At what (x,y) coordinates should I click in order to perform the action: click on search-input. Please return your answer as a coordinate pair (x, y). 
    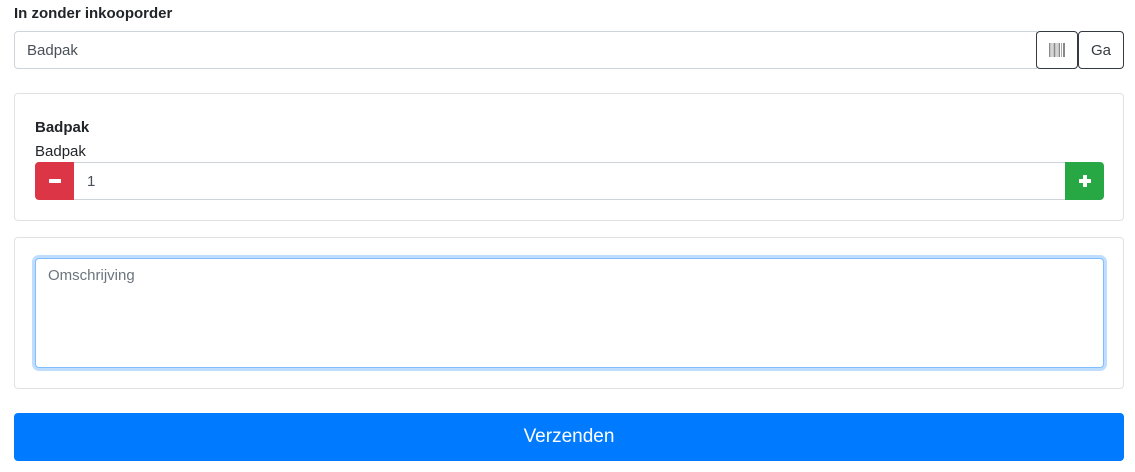
    Looking at the image, I should click on (525, 50).